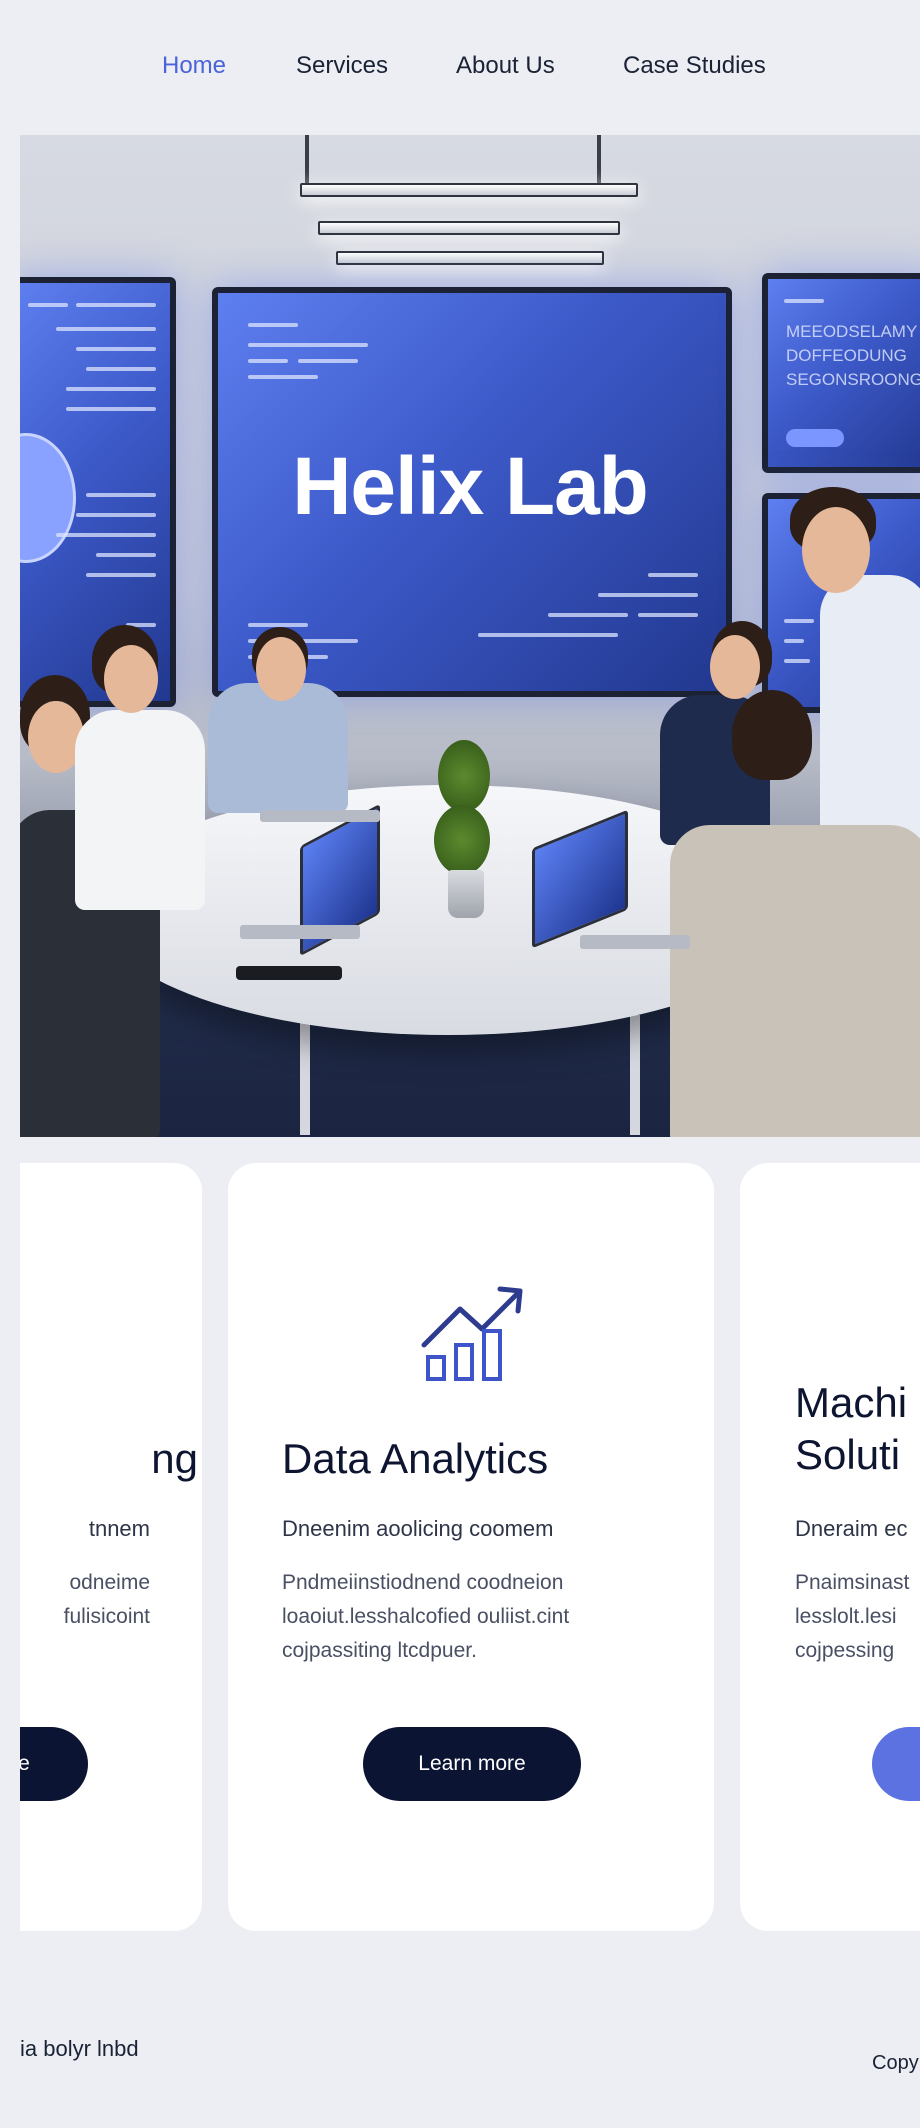 The width and height of the screenshot is (920, 2128). What do you see at coordinates (466, 894) in the screenshot?
I see `plant-pot` at bounding box center [466, 894].